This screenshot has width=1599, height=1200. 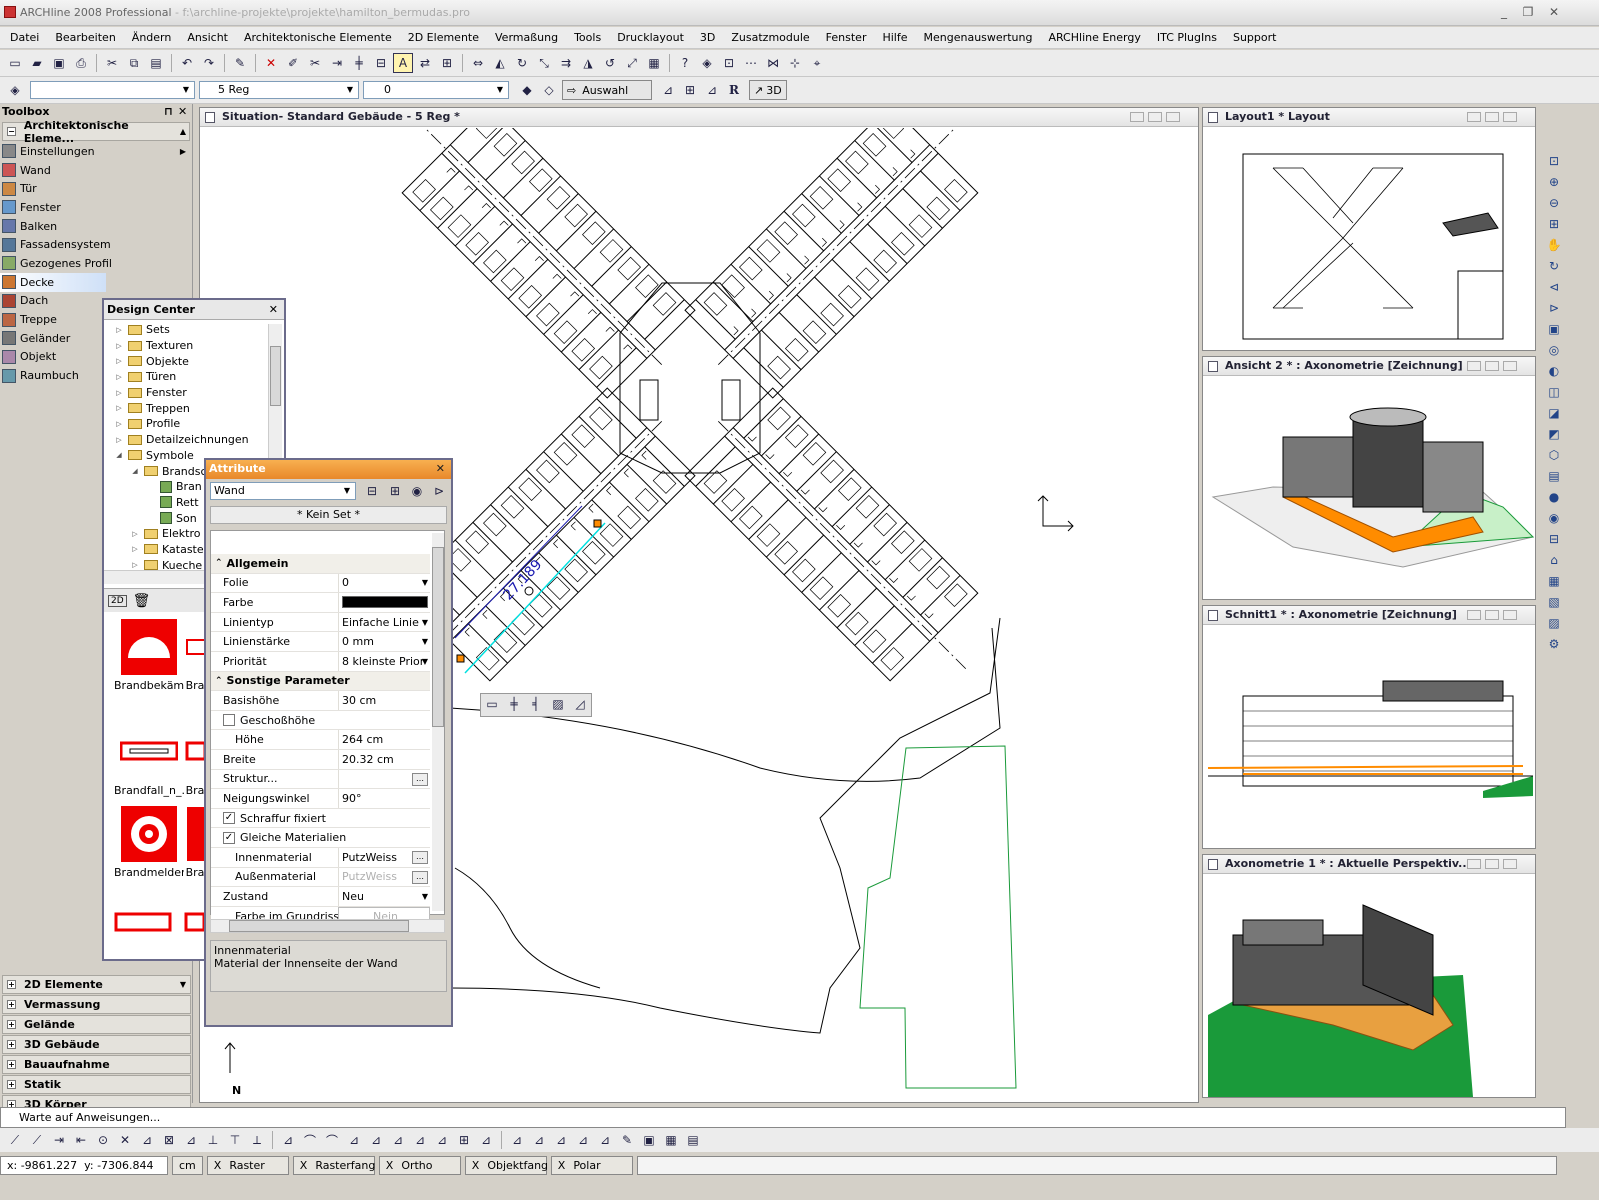 I want to click on toolbox-item: Einstellungen ▶, so click(x=96, y=151).